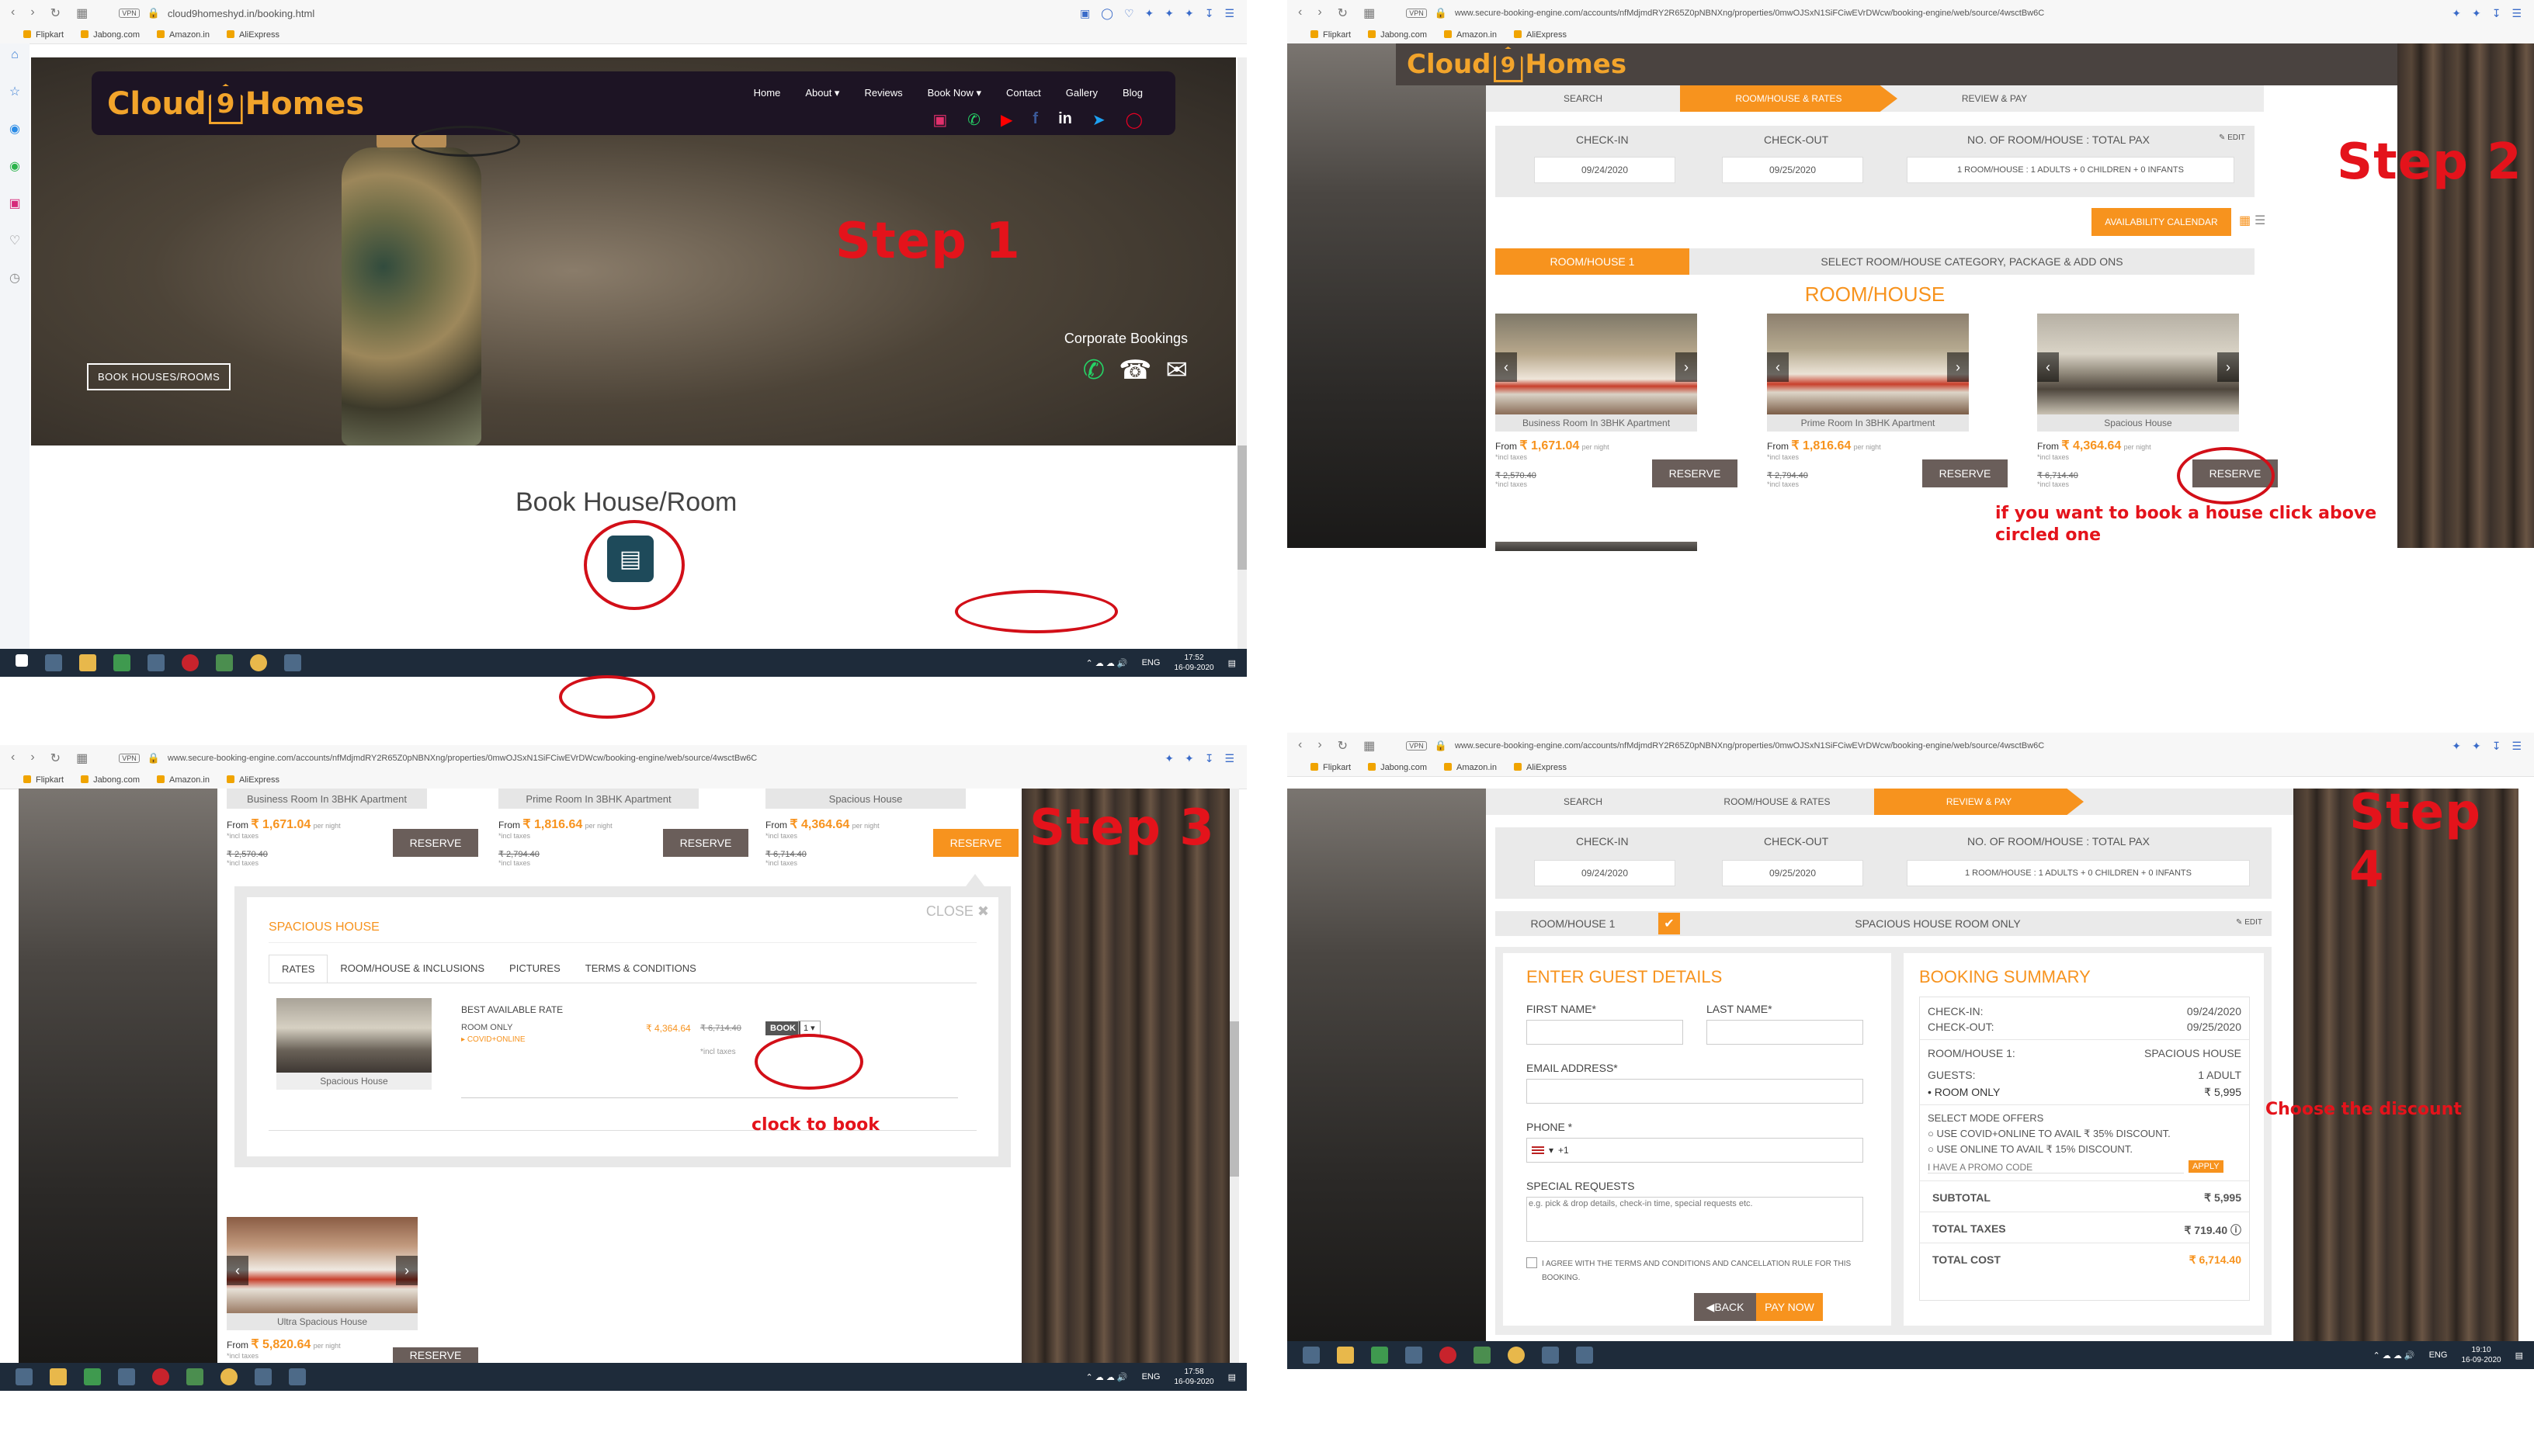 The width and height of the screenshot is (2534, 1456). I want to click on site-logo: Cloud 9 Homes, so click(235, 104).